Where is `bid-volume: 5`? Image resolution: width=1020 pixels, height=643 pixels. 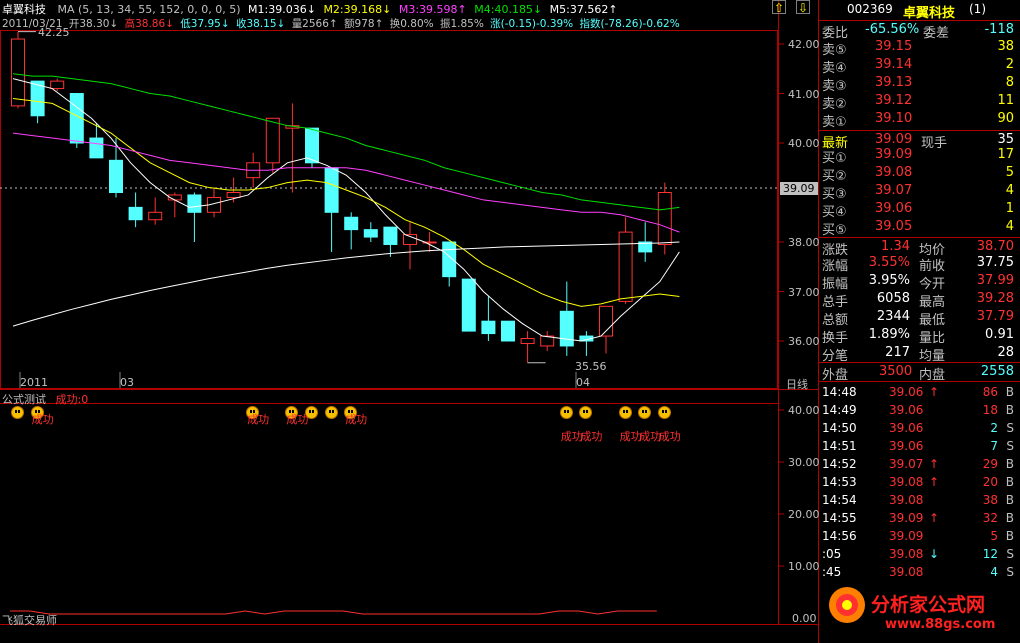
bid-volume: 5 is located at coordinates (1009, 172).